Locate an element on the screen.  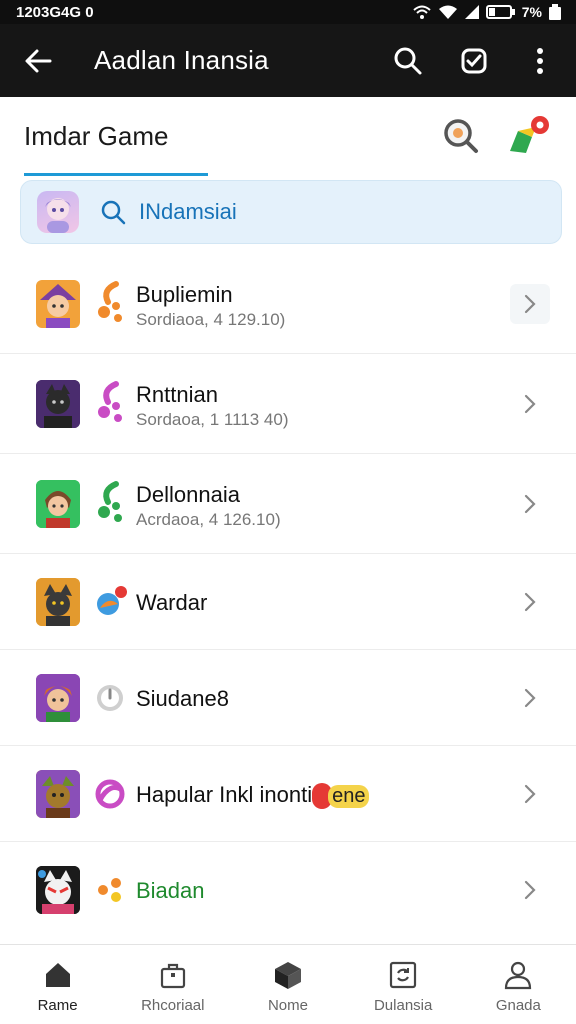
battery-icon is located at coordinates (500, 12).